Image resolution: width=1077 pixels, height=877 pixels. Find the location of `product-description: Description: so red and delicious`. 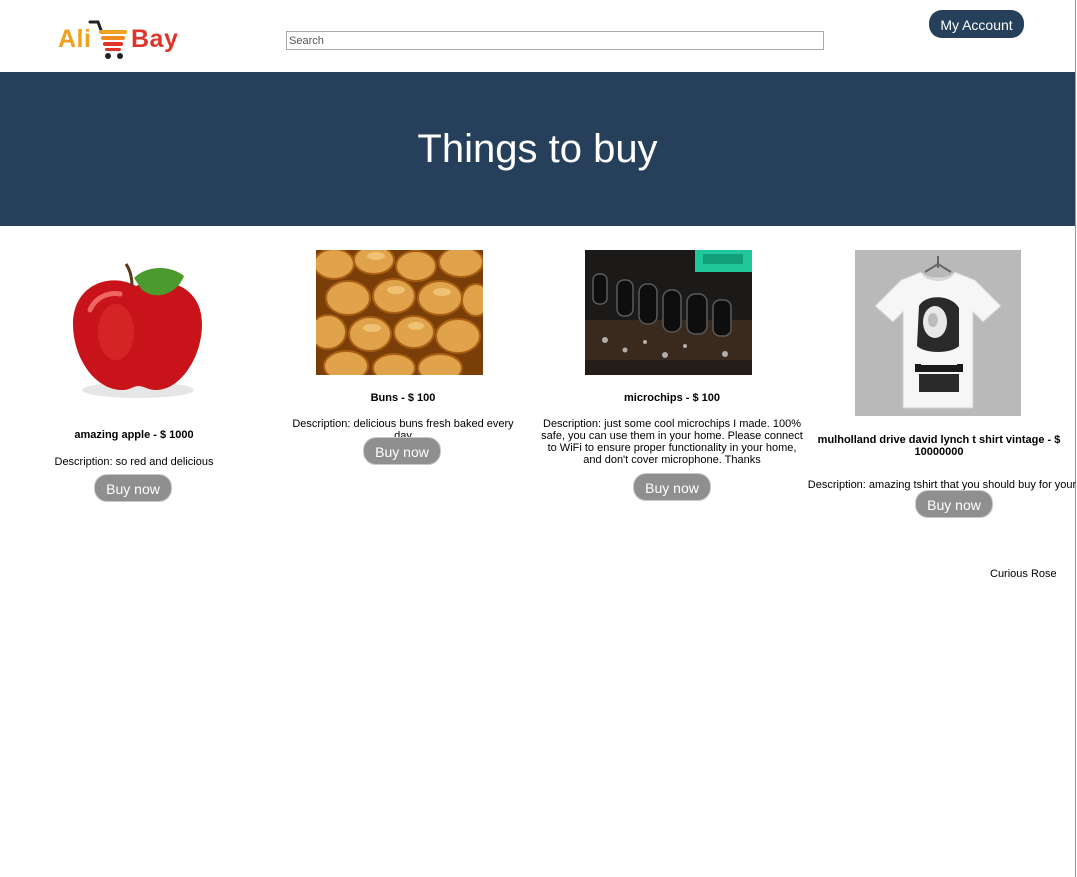

product-description: Description: so red and delicious is located at coordinates (134, 462).